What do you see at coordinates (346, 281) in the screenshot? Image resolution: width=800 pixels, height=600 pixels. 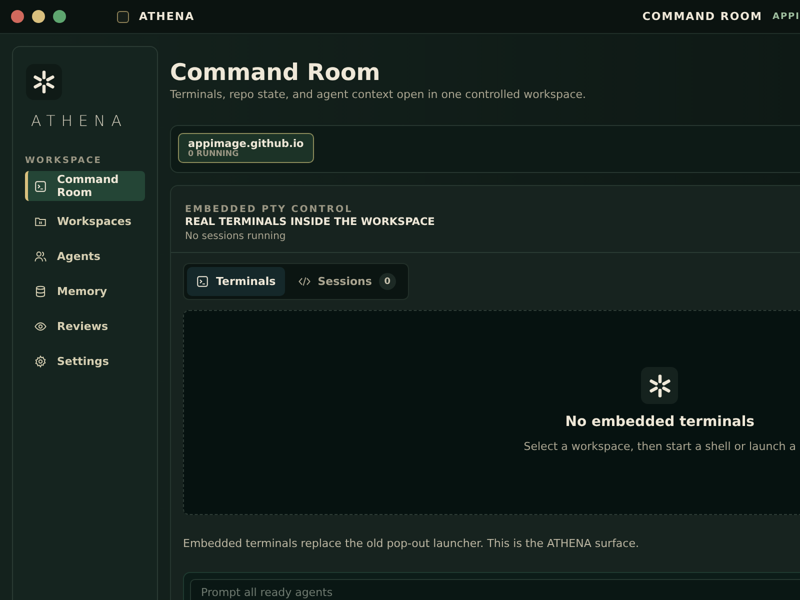 I see `tab: Sessions 0` at bounding box center [346, 281].